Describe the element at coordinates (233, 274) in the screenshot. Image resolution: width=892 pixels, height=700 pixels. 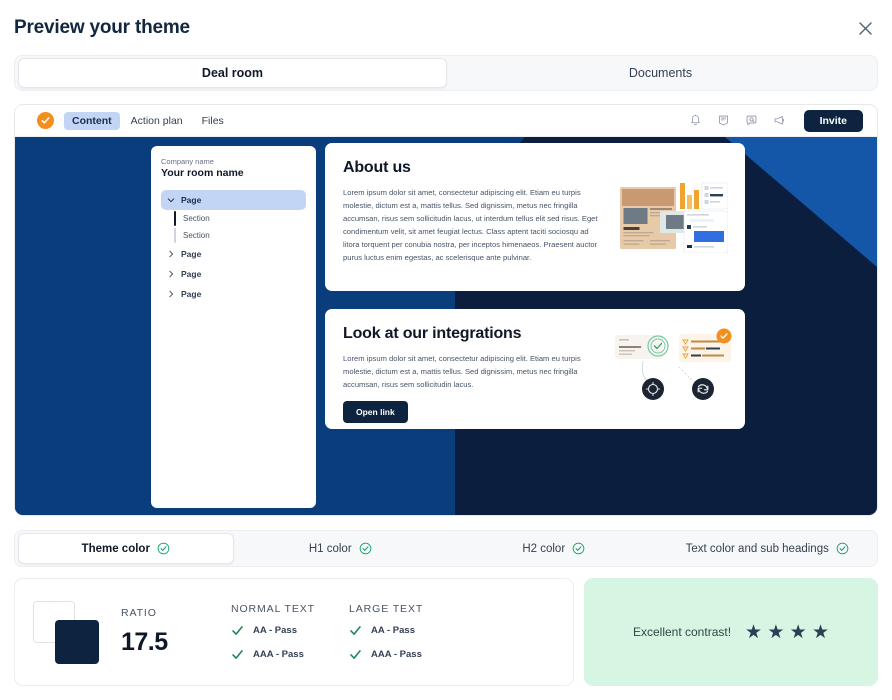
I see `tree-item-page-3: Page` at that location.